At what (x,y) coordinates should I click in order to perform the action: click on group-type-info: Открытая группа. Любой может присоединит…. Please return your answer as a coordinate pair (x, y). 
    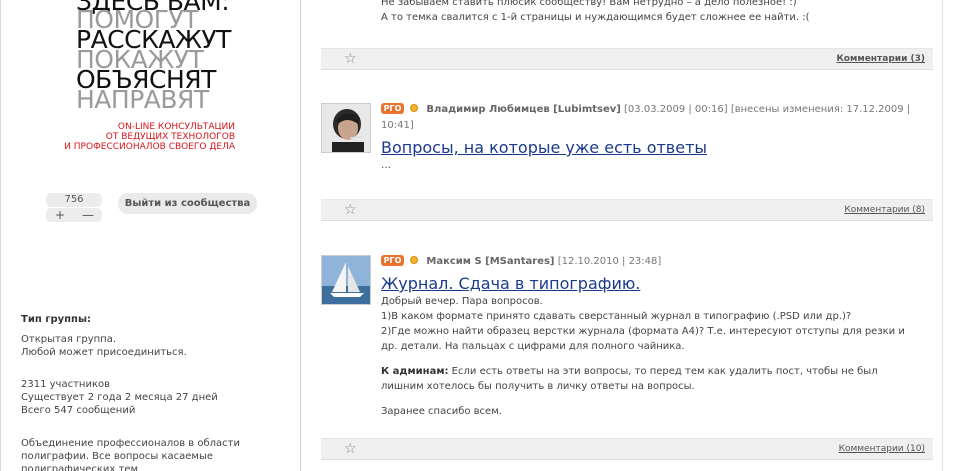
    Looking at the image, I should click on (141, 346).